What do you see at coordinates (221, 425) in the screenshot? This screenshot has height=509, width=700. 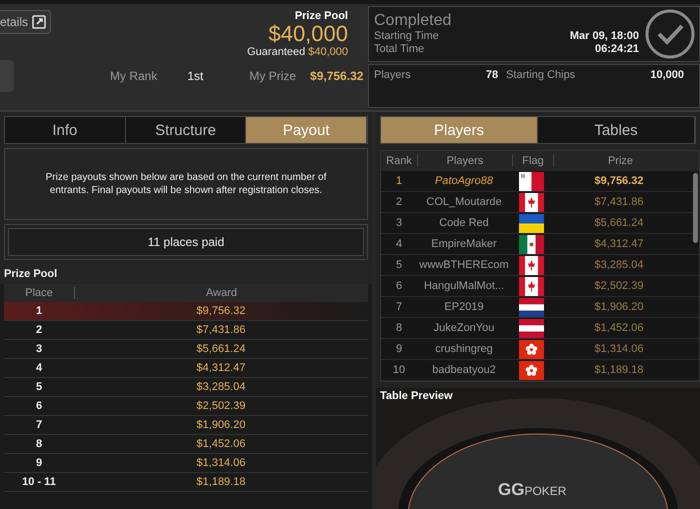 I see `award-cell-text: $1,906.20` at bounding box center [221, 425].